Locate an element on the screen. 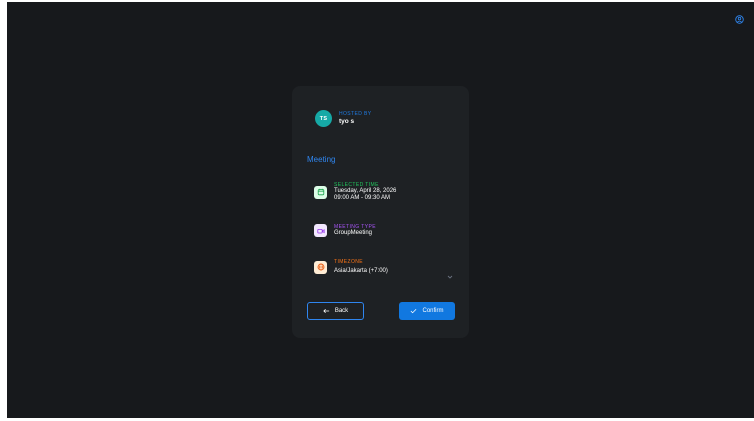 The image size is (754, 421). host-info: TS HOSTED BY tyo s is located at coordinates (343, 118).